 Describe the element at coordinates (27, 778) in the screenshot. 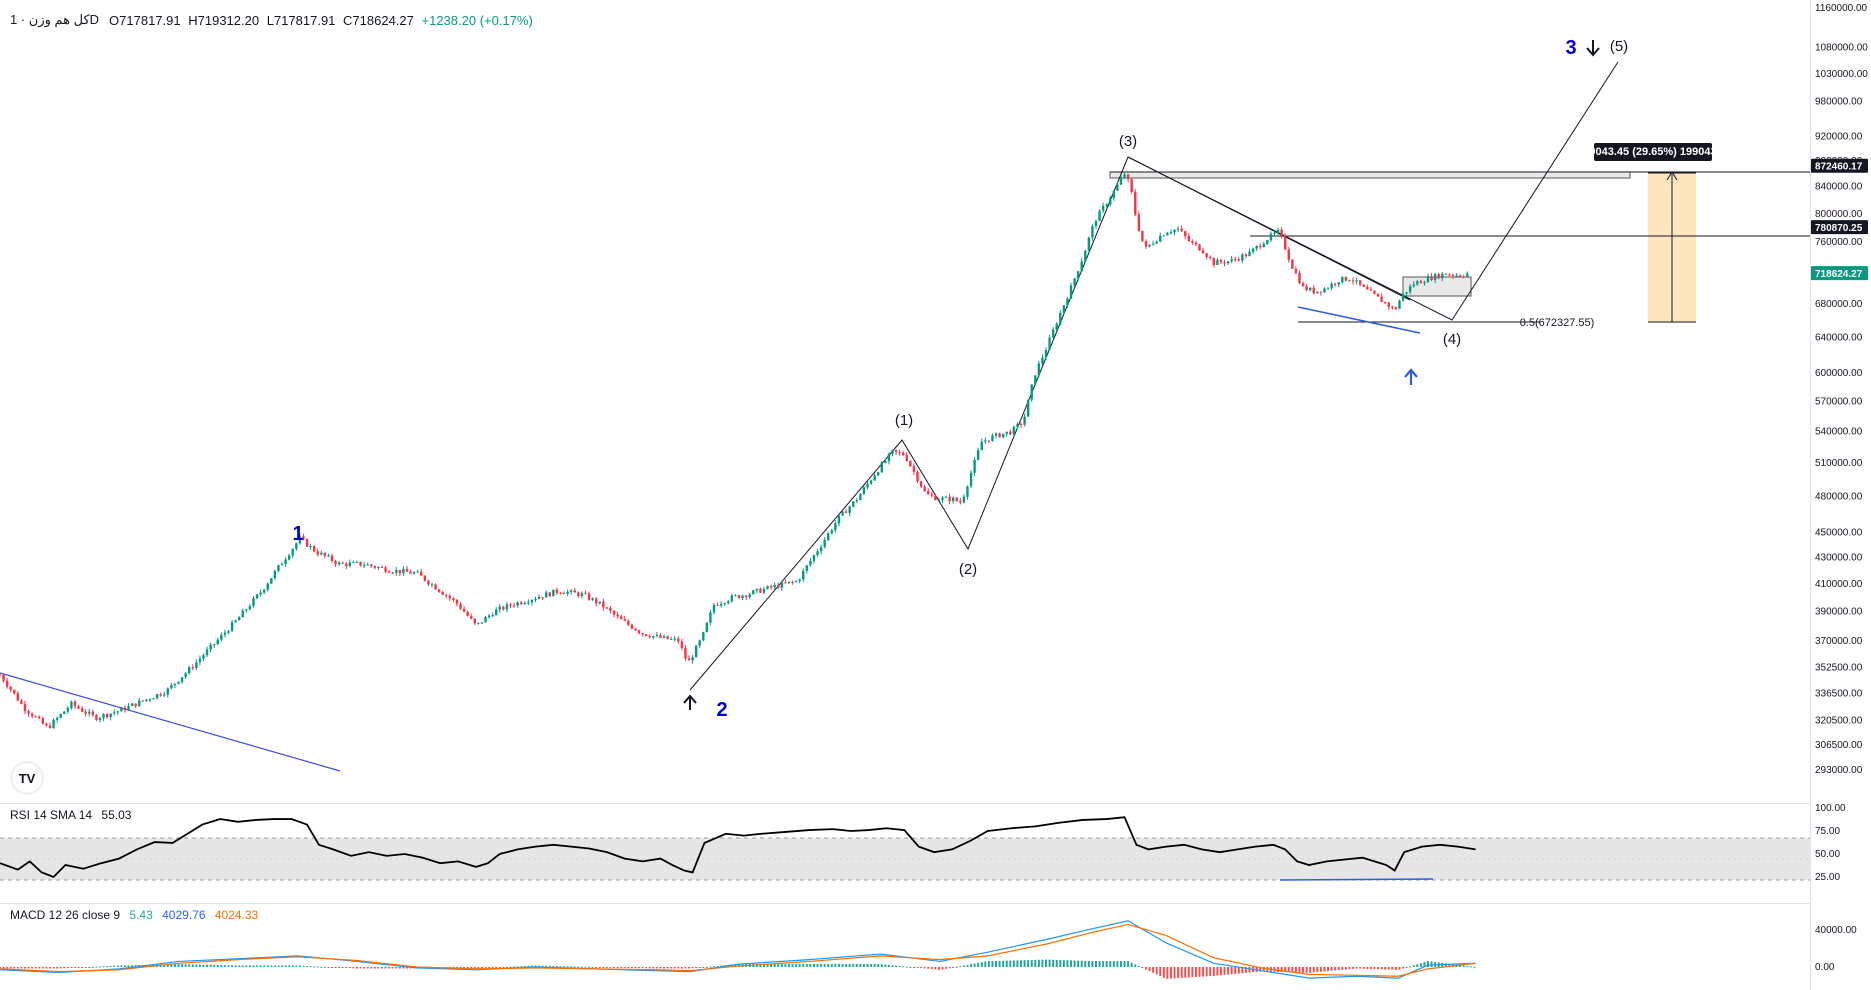

I see `tradingview-logo-icon: TV` at that location.